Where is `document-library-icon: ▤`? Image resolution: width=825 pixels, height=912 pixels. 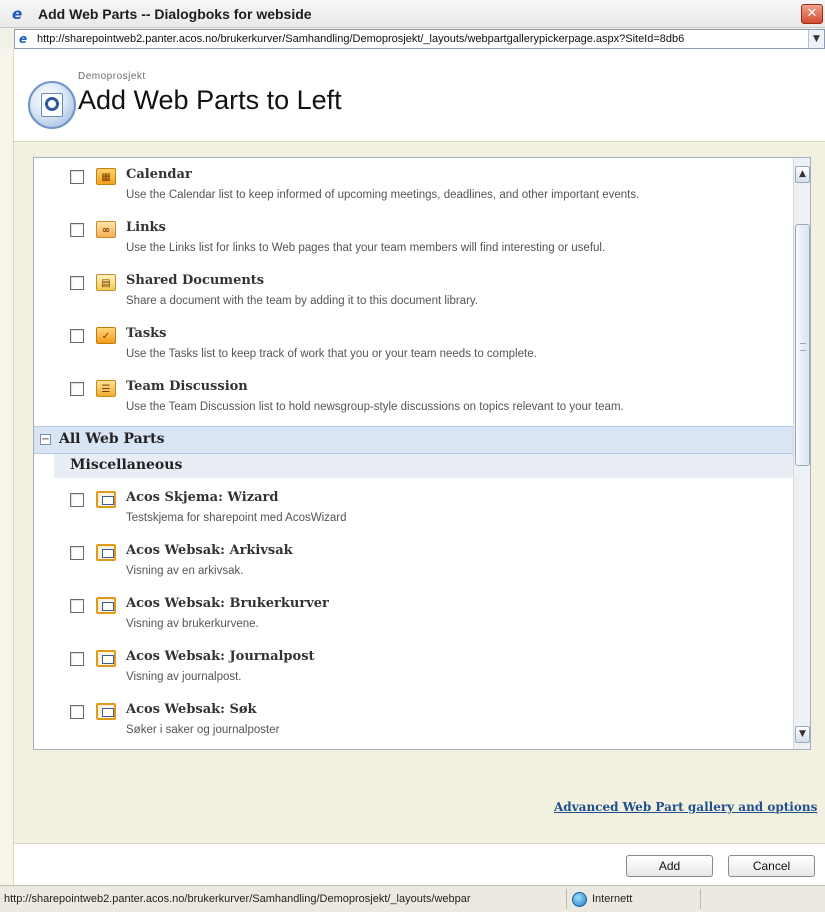 document-library-icon: ▤ is located at coordinates (106, 282).